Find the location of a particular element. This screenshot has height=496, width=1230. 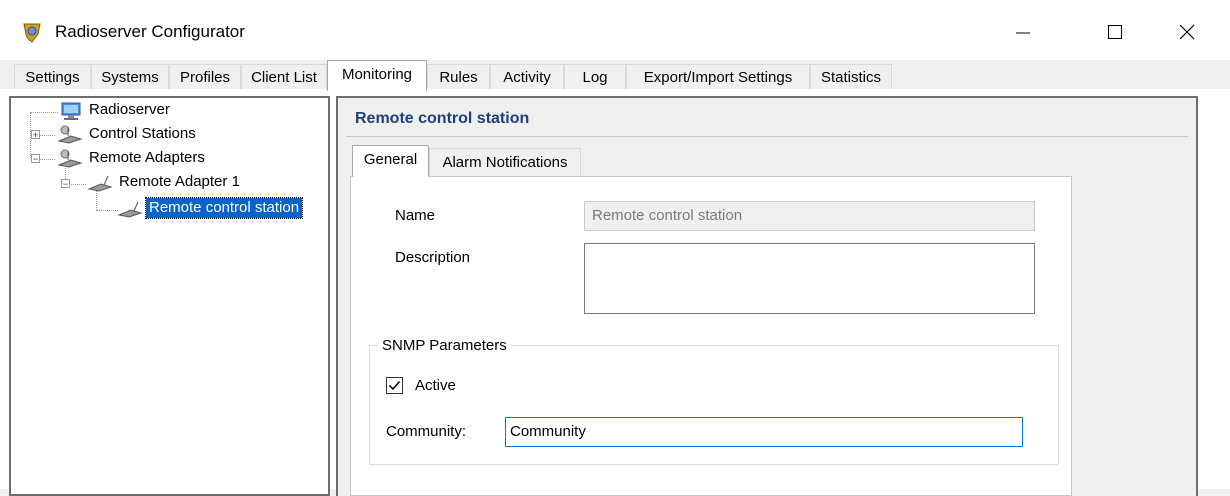

tab-settings: Settings is located at coordinates (52, 76).